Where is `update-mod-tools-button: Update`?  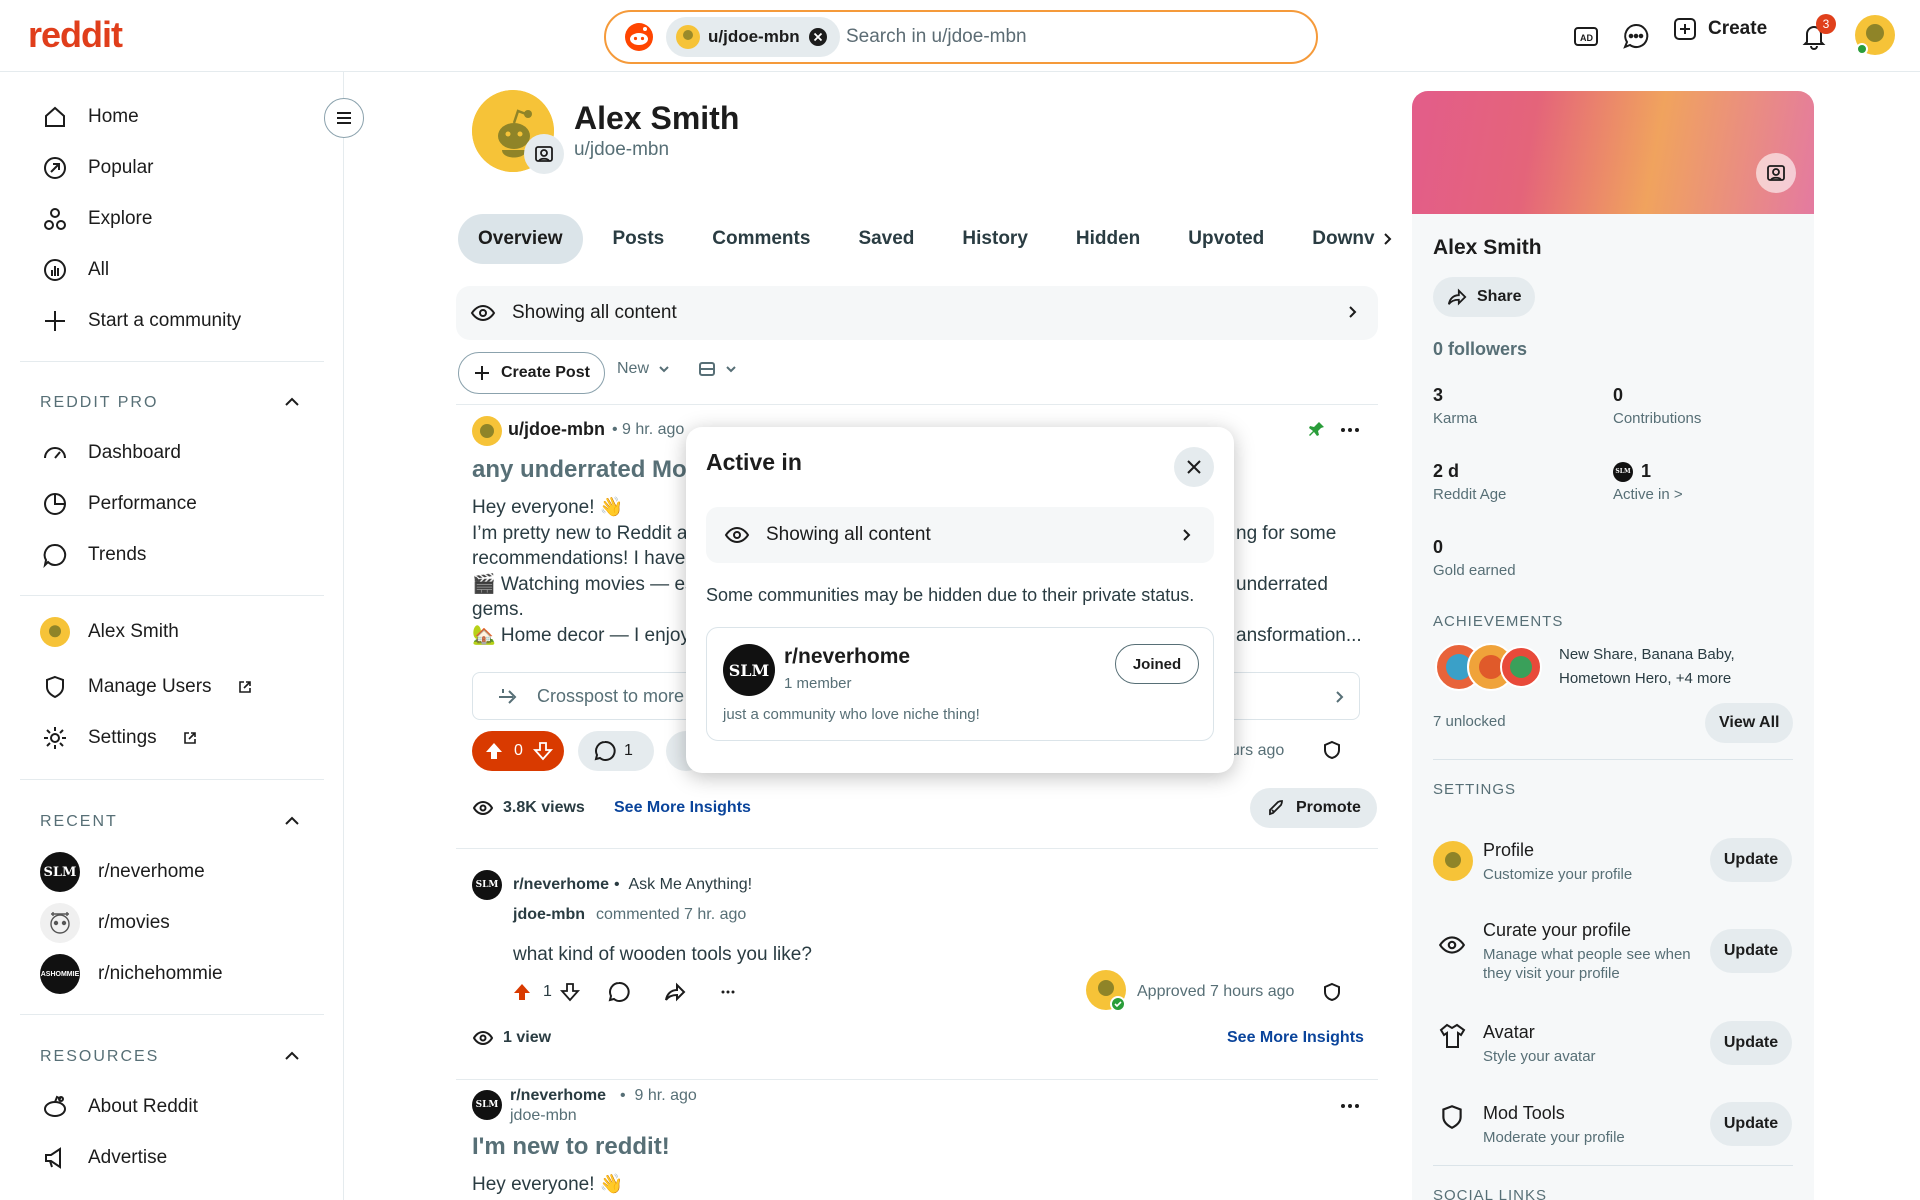 update-mod-tools-button: Update is located at coordinates (1751, 1124).